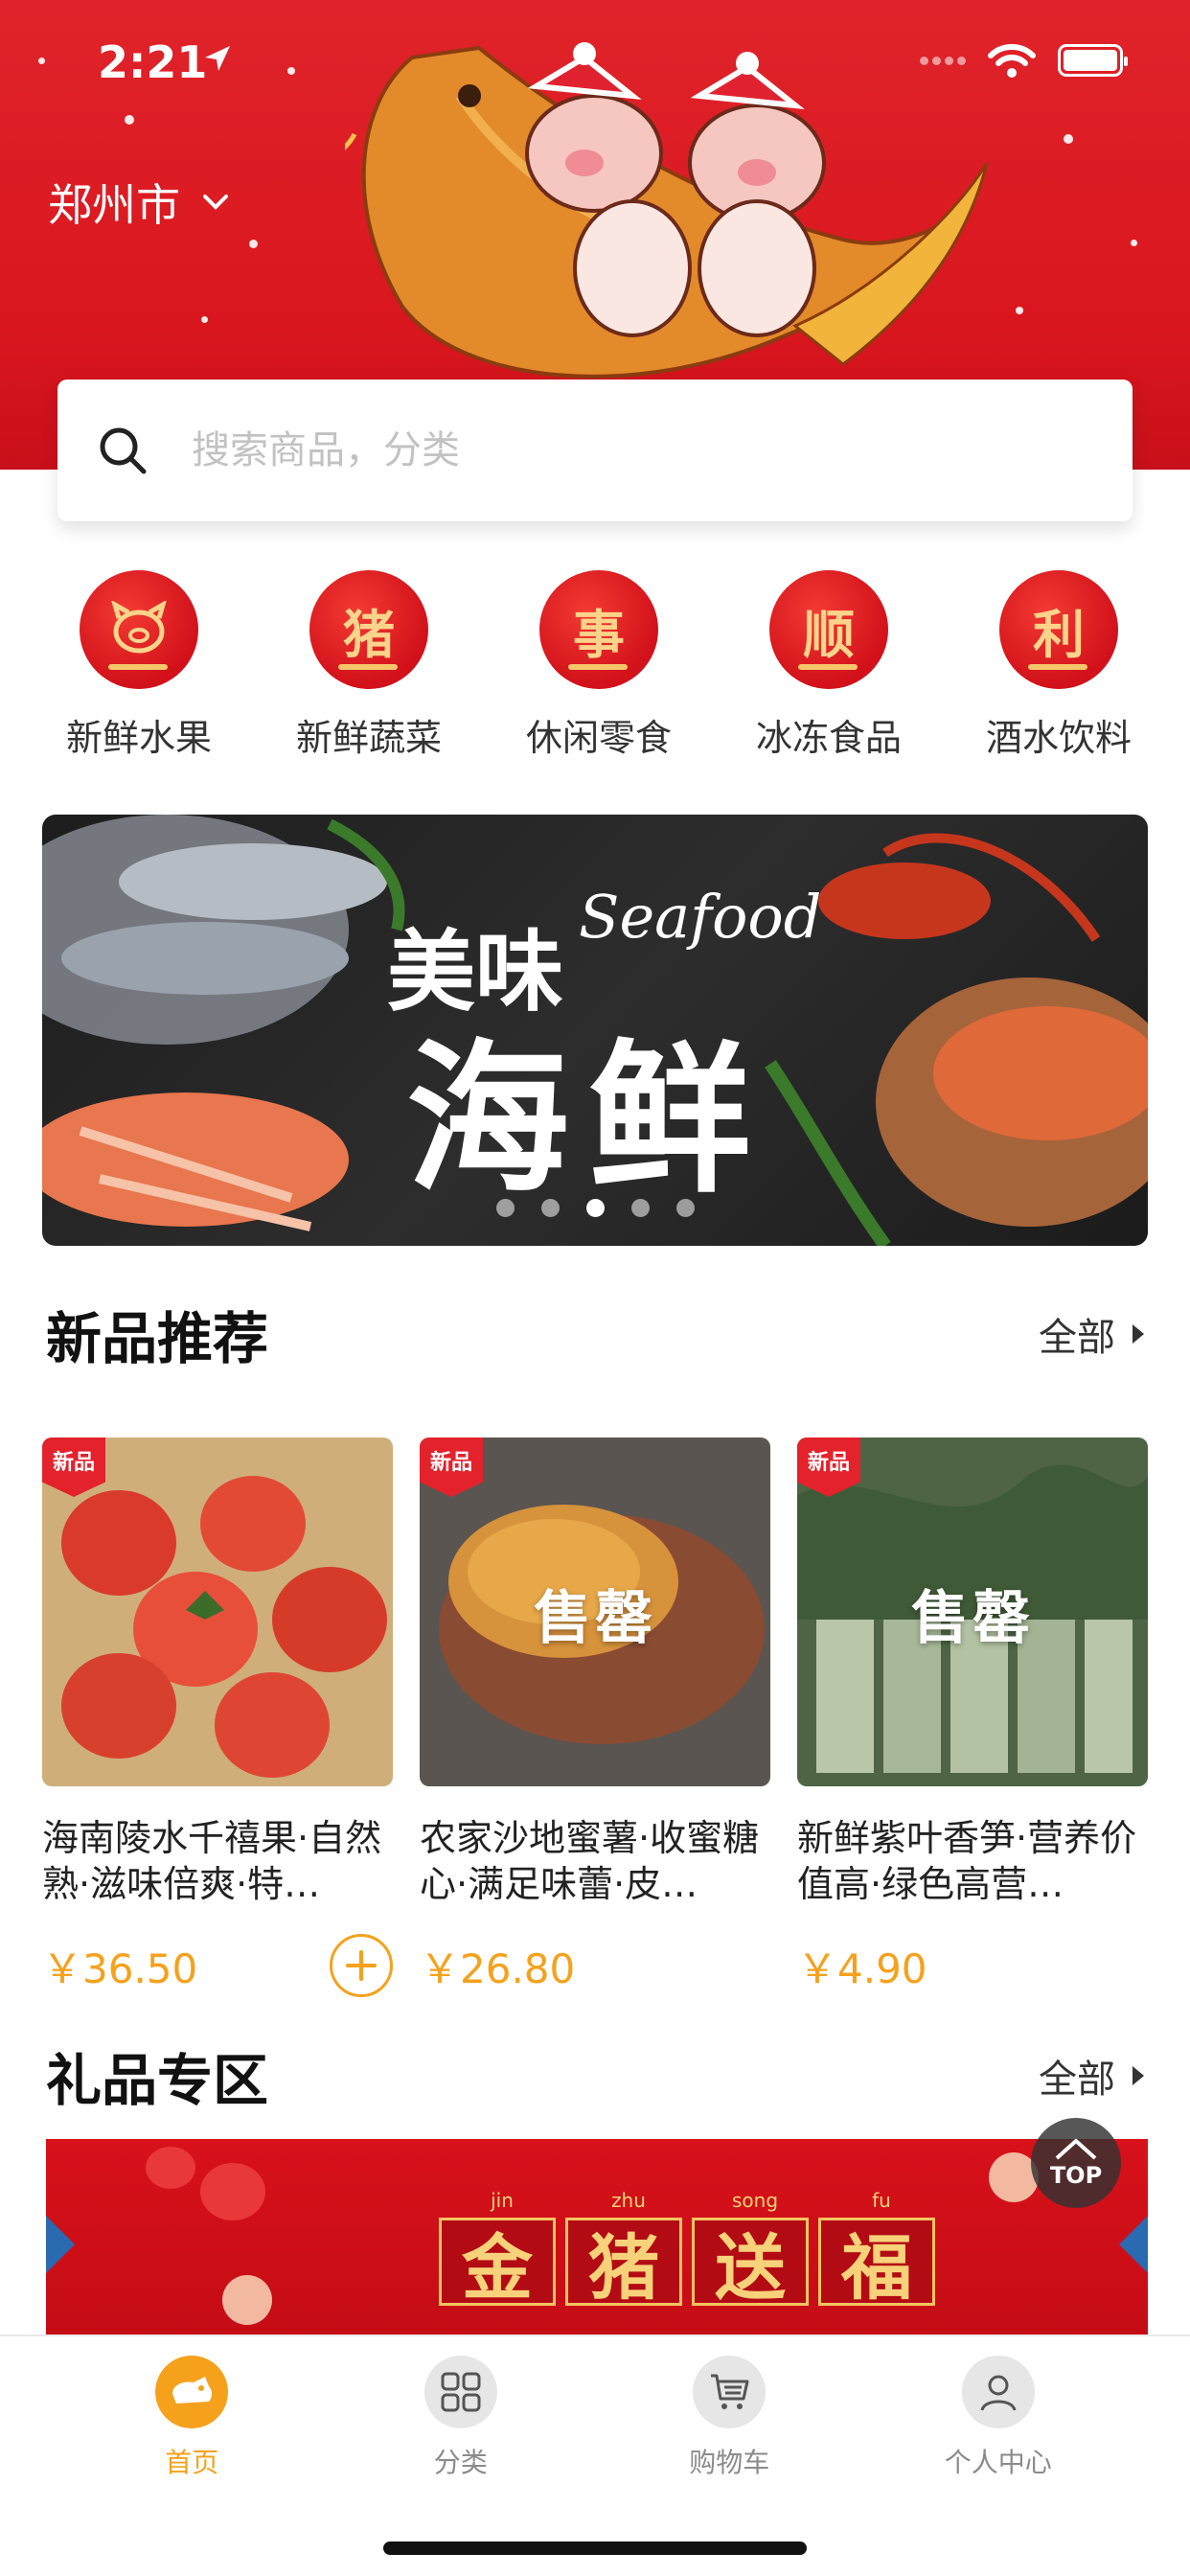 The width and height of the screenshot is (1190, 2576). I want to click on category-fresh-fruit: 新鲜水果, so click(139, 665).